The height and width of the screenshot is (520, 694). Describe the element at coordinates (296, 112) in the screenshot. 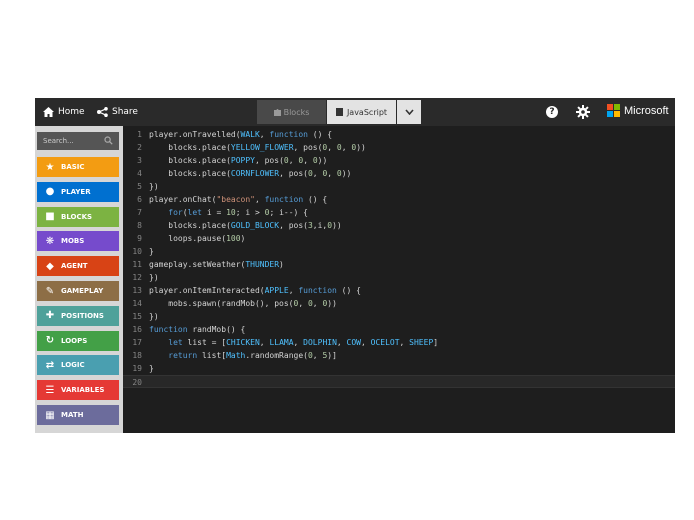

I see `tab-blocks-label: Blocks` at that location.